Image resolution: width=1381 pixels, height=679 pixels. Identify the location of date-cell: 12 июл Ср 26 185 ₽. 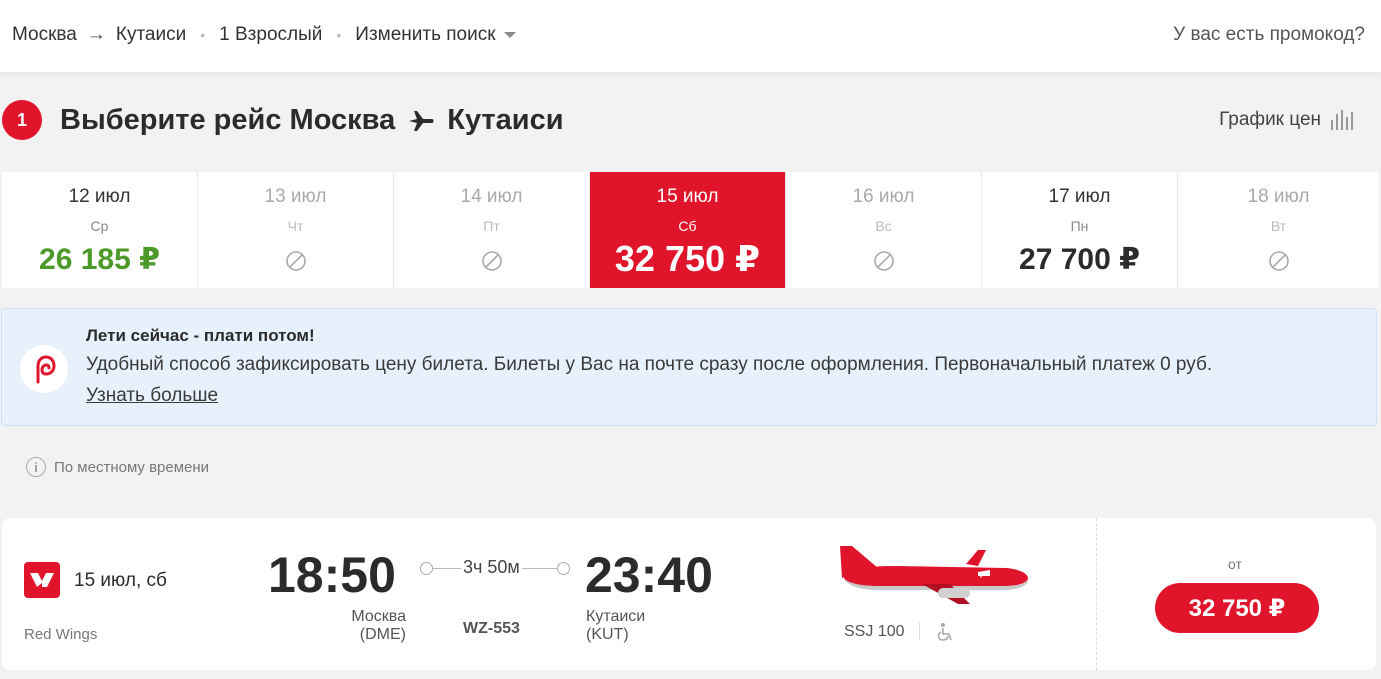
(100, 230).